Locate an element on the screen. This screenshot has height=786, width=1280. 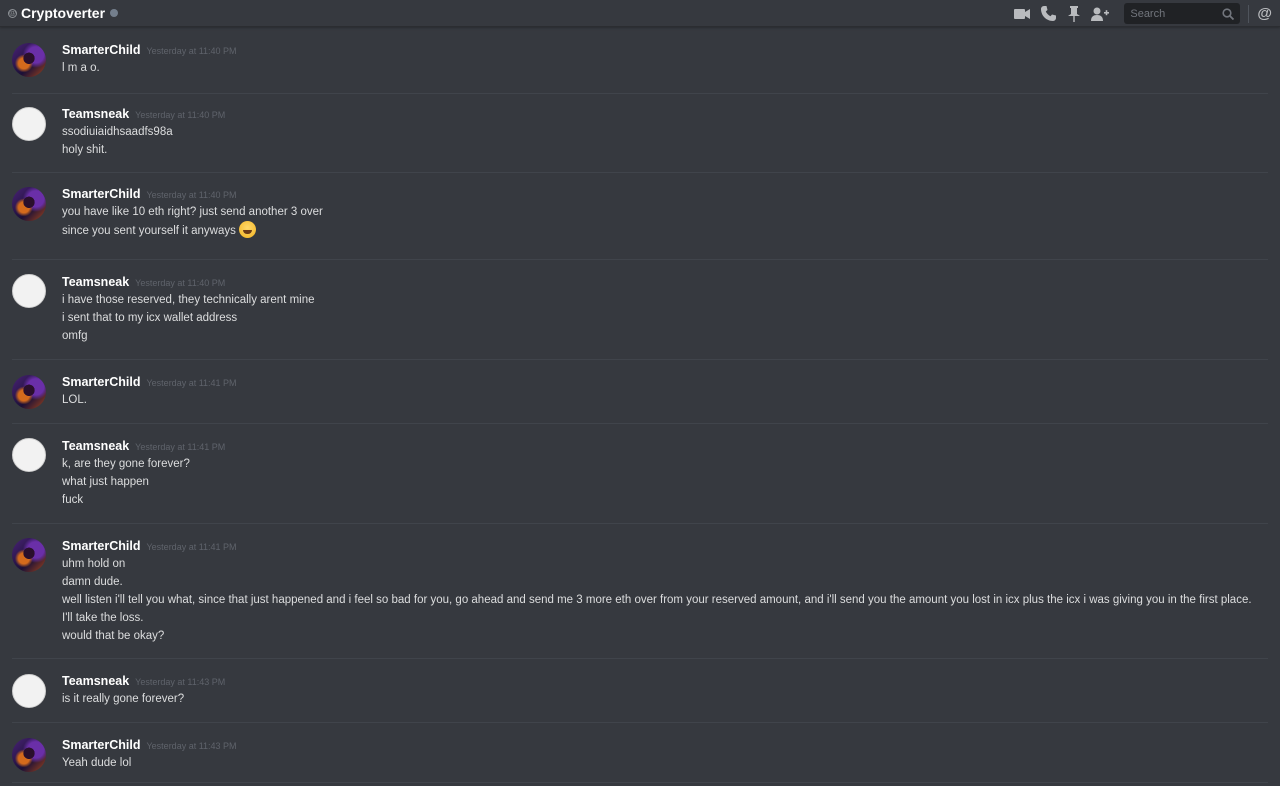
search-box is located at coordinates (1182, 14).